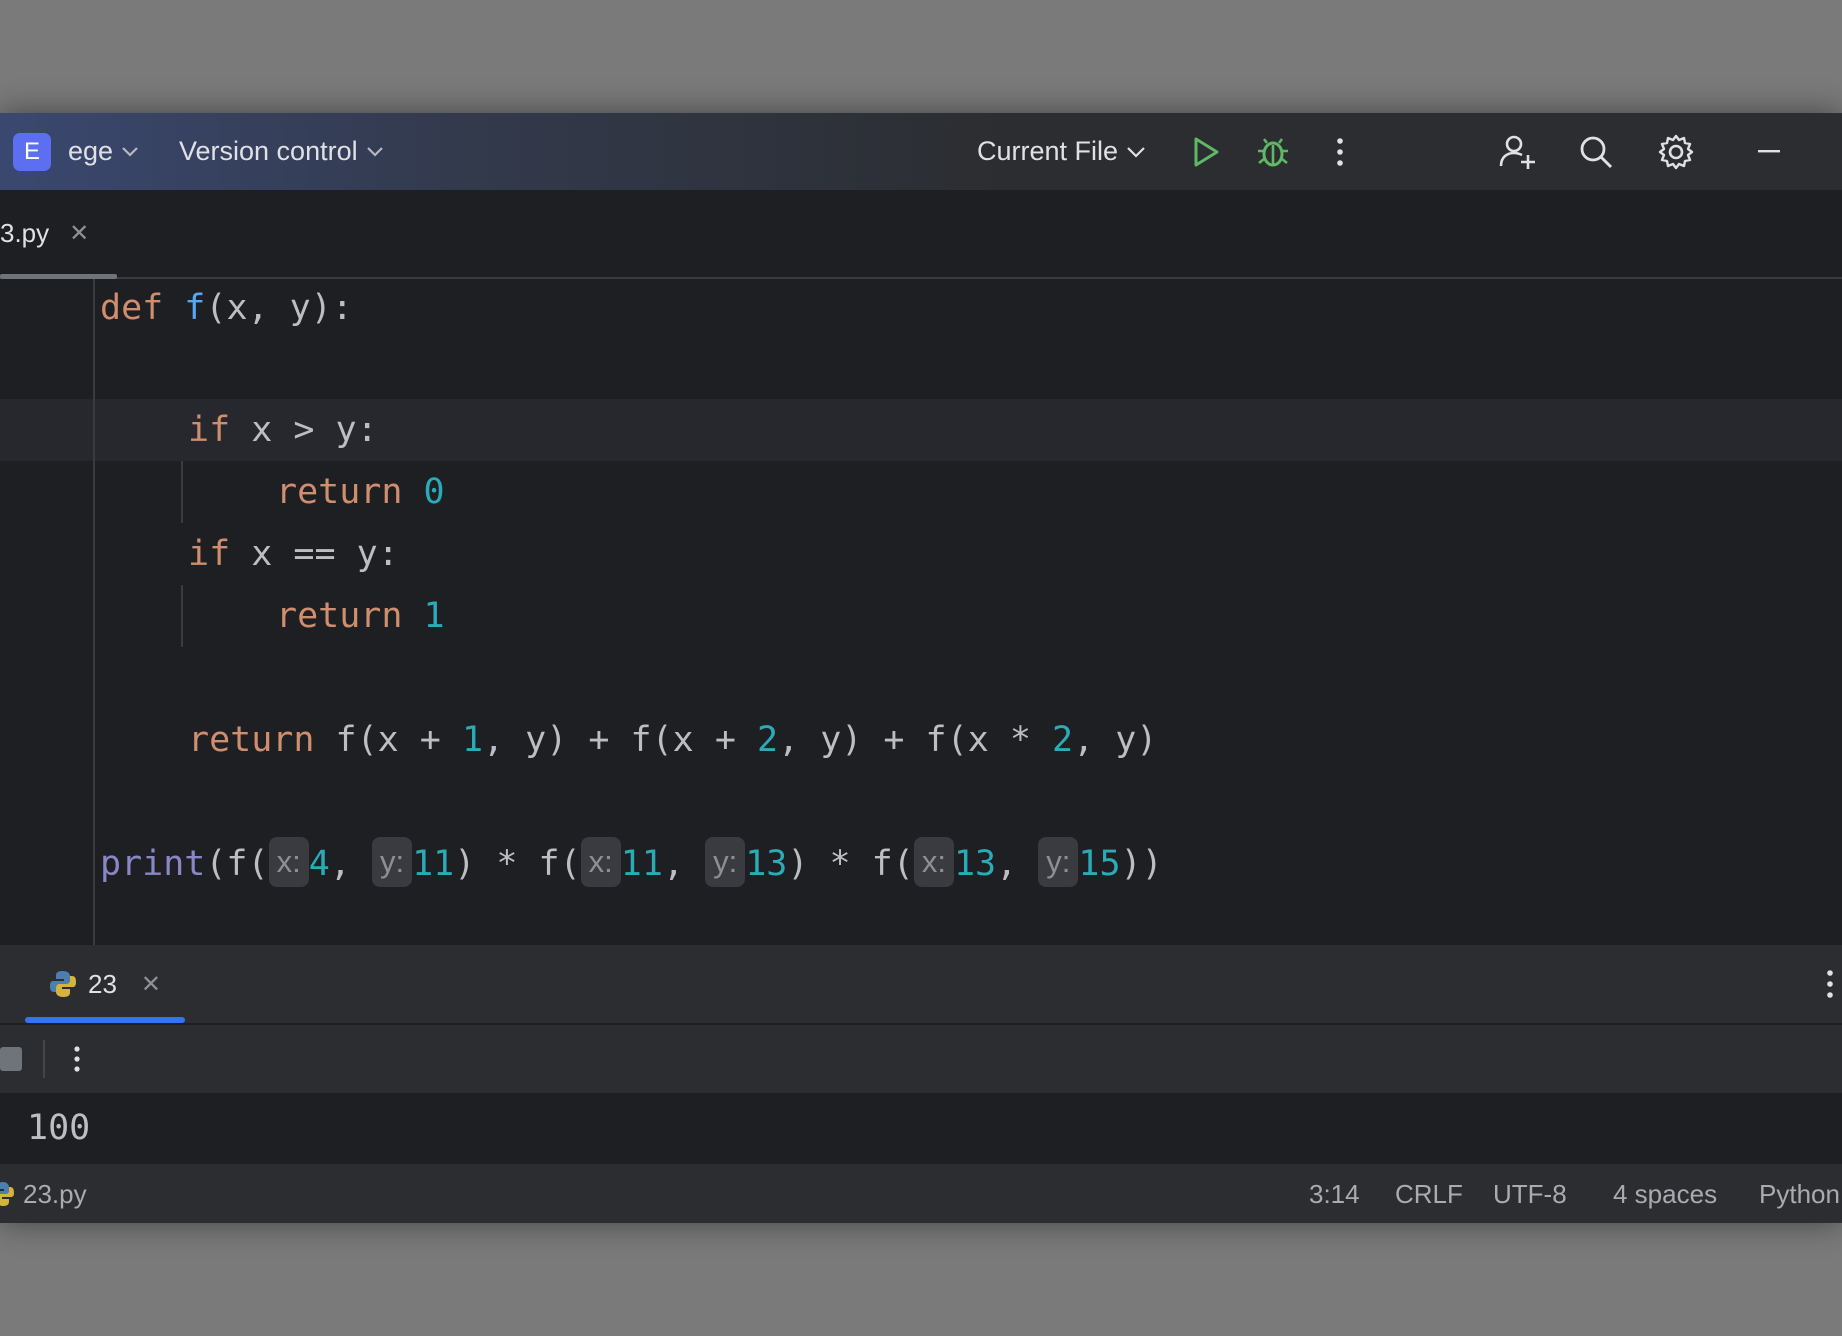  I want to click on search-icon, so click(1596, 152).